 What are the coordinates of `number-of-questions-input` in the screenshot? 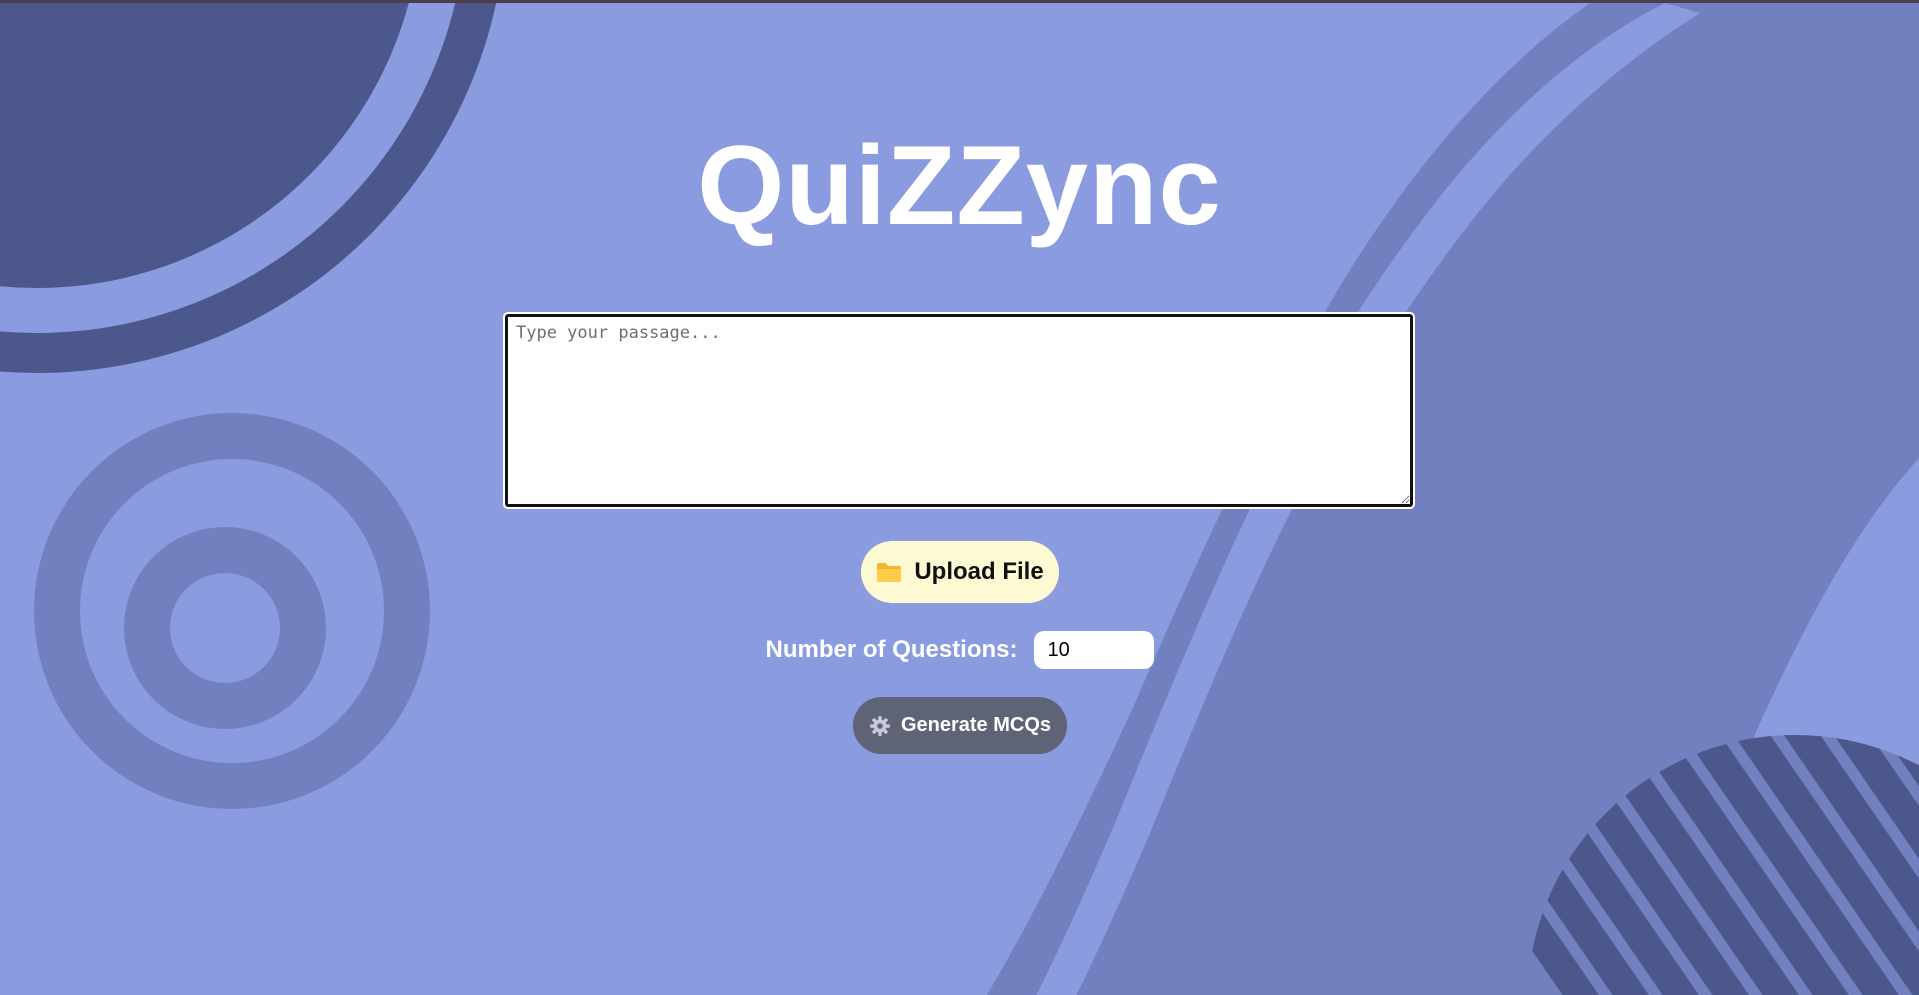 It's located at (1093, 650).